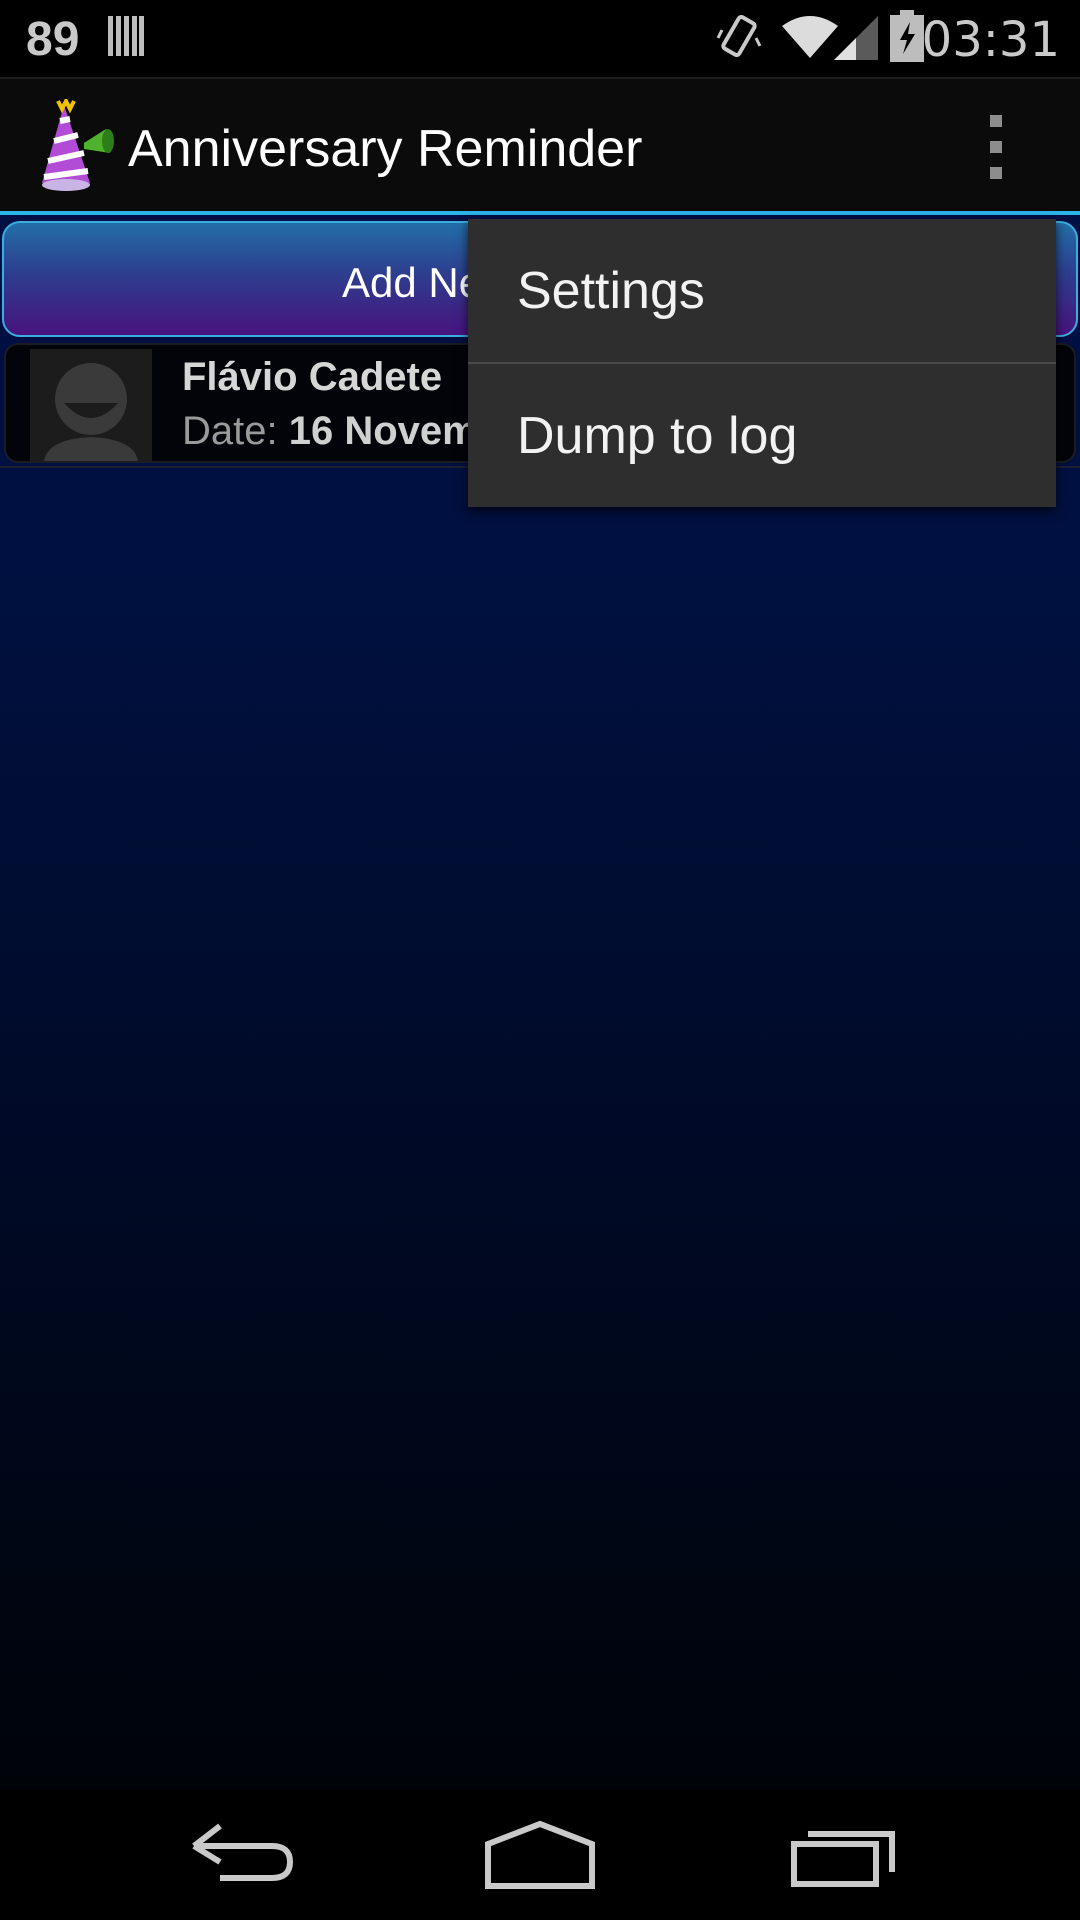  What do you see at coordinates (240, 1855) in the screenshot?
I see `back-icon` at bounding box center [240, 1855].